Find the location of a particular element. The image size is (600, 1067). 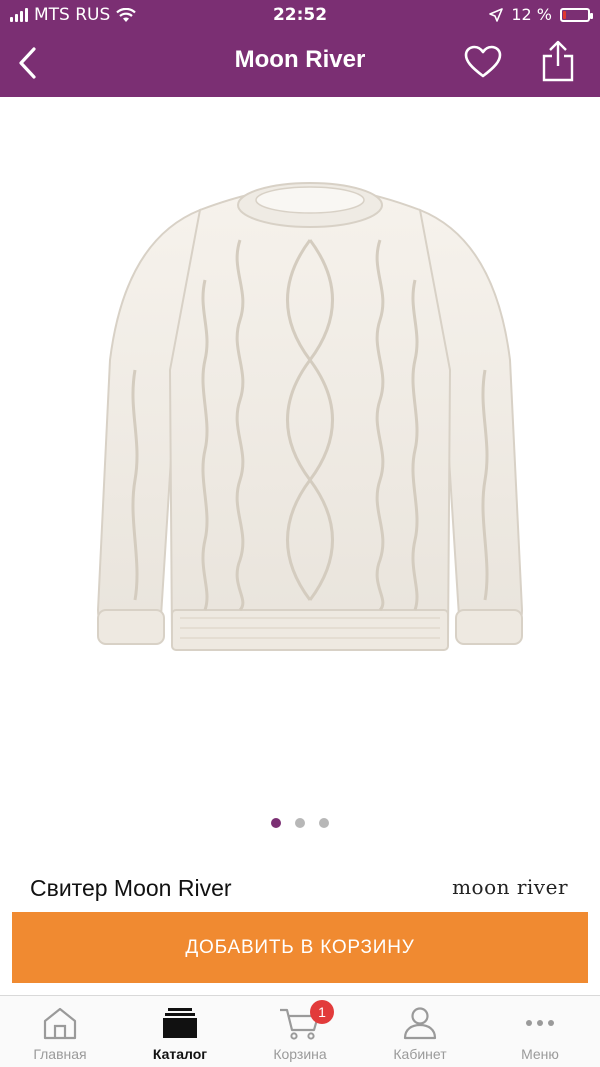

tab-menu: Меню is located at coordinates (540, 1031).